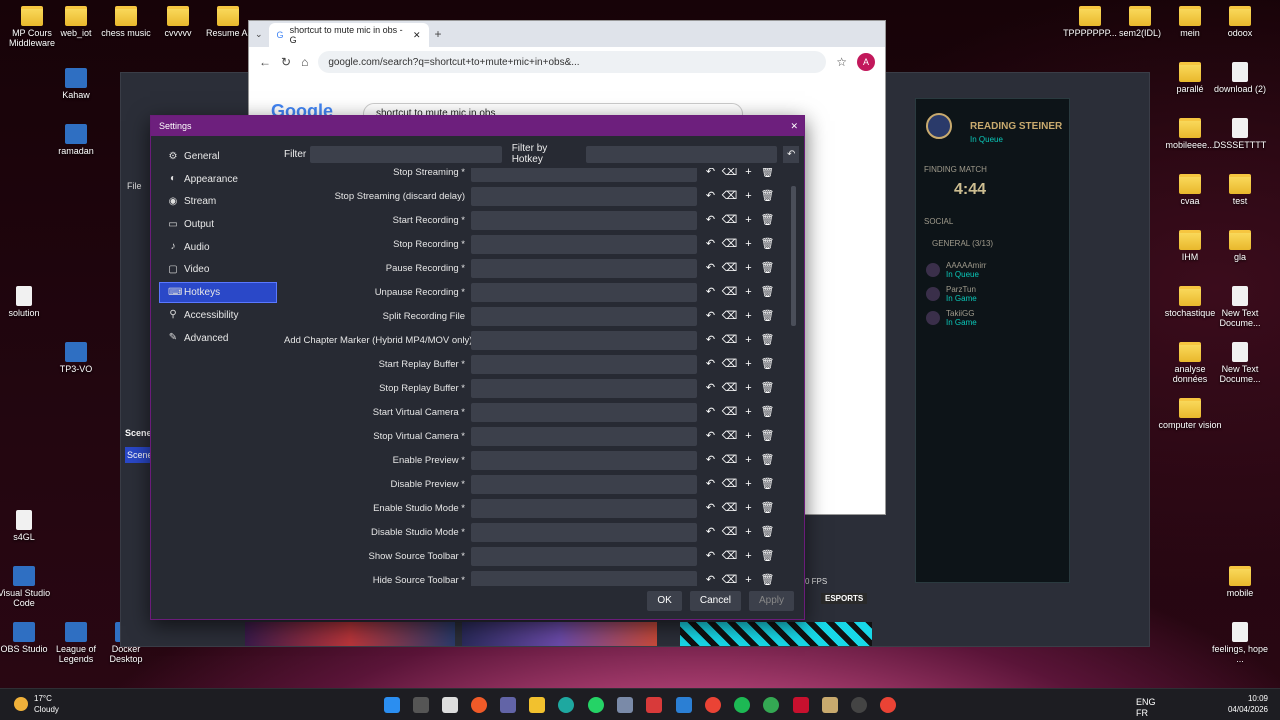 The width and height of the screenshot is (1280, 720). What do you see at coordinates (36, 704) in the screenshot?
I see `weather-widget: 17°C Cloudy` at bounding box center [36, 704].